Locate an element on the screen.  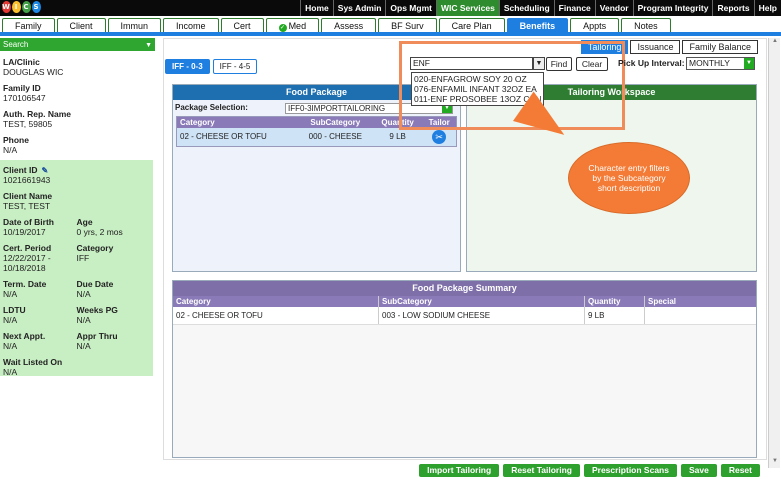
import-tailoring-button: Import Tailoring is located at coordinates (459, 470).